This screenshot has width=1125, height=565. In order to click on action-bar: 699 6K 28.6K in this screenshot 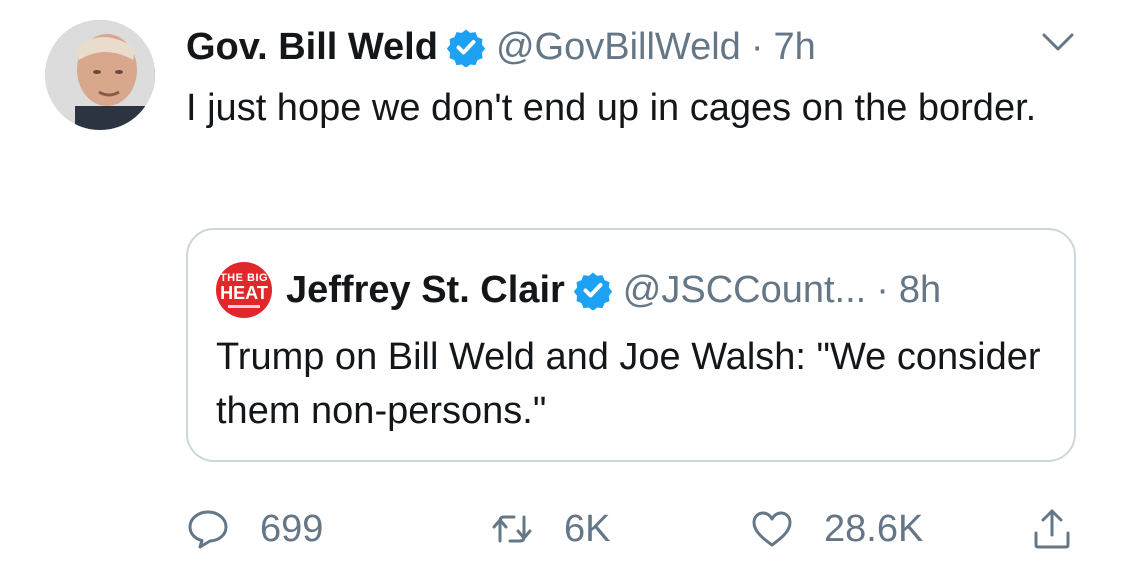, I will do `click(562, 535)`.